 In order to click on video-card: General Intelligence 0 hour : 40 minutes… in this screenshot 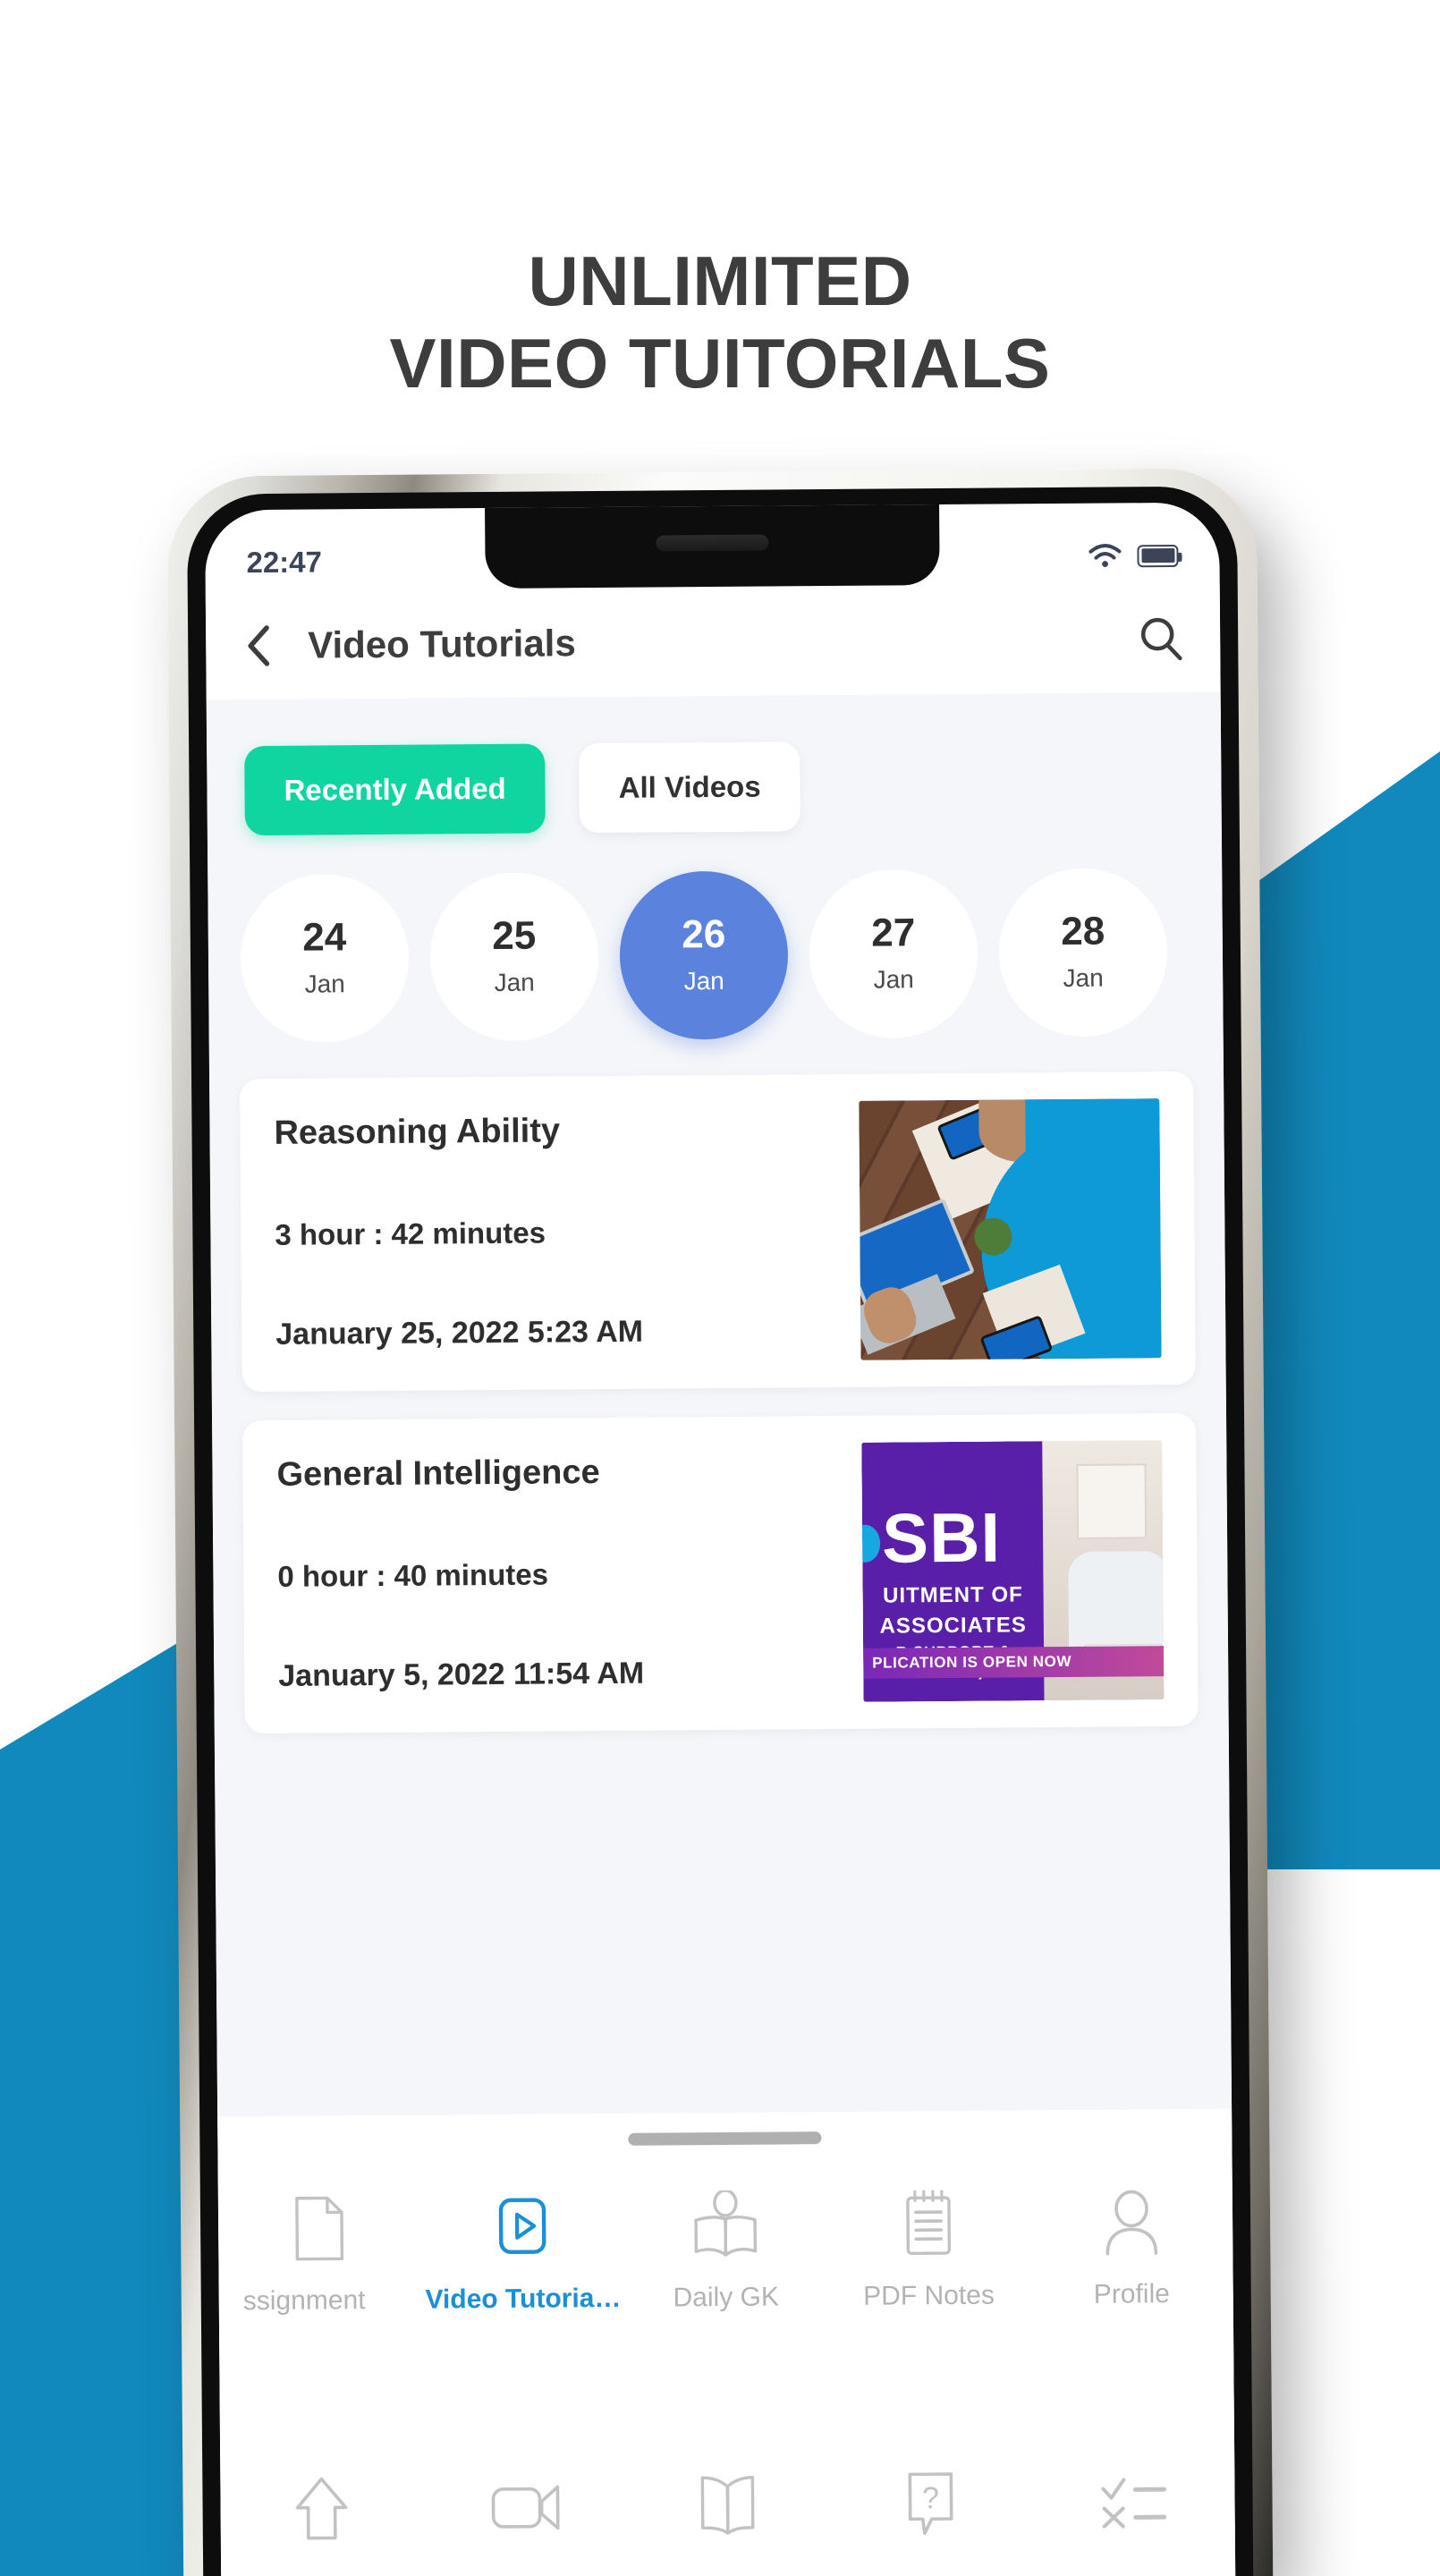, I will do `click(721, 1573)`.